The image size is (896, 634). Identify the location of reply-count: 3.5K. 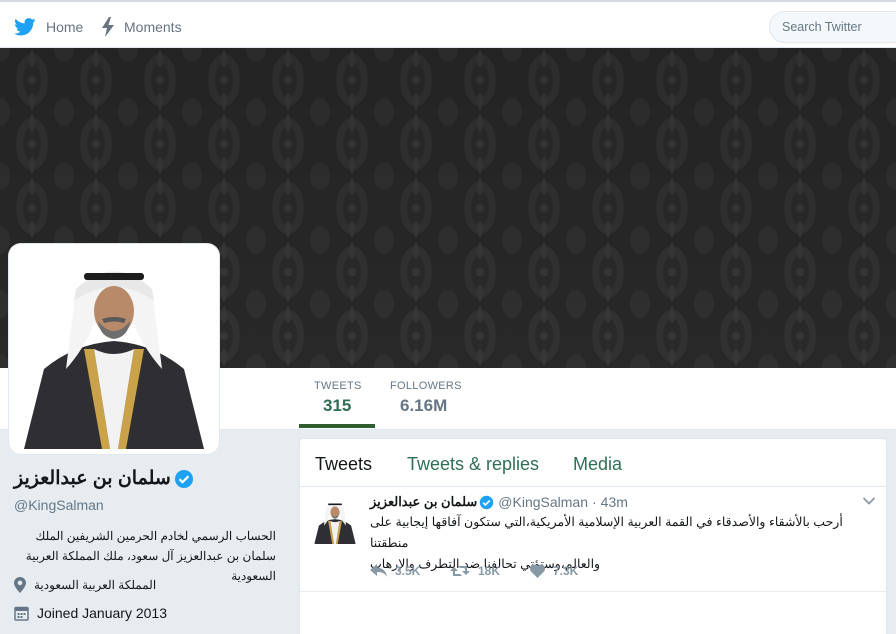
(408, 571).